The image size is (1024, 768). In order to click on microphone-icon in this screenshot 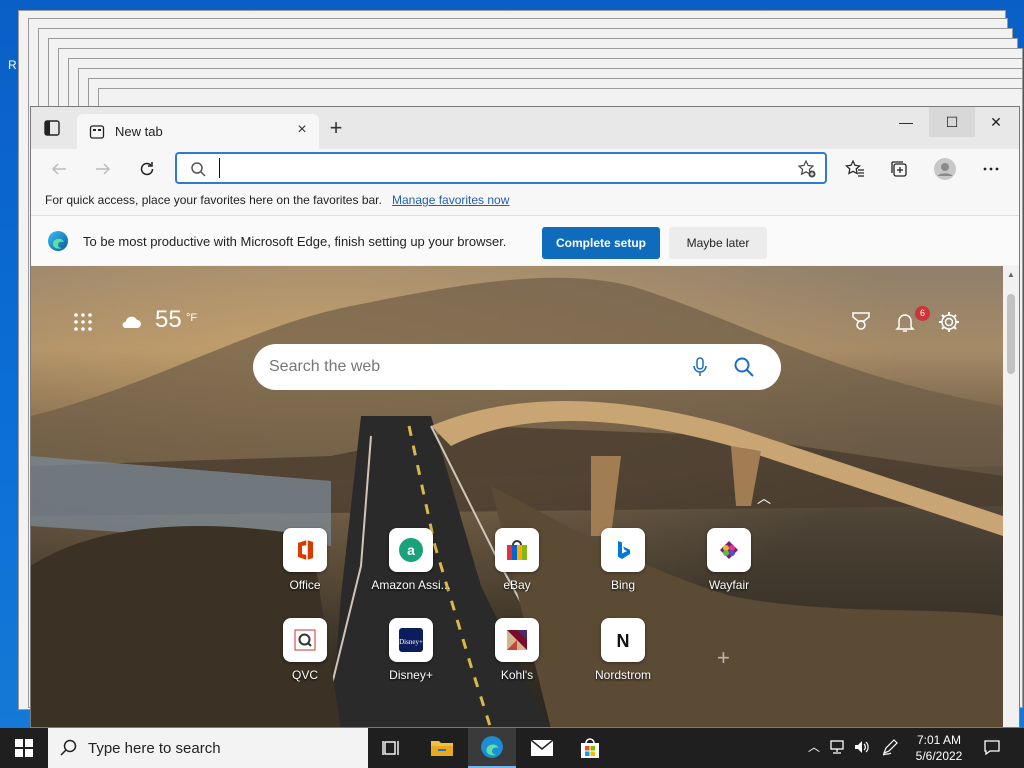, I will do `click(700, 367)`.